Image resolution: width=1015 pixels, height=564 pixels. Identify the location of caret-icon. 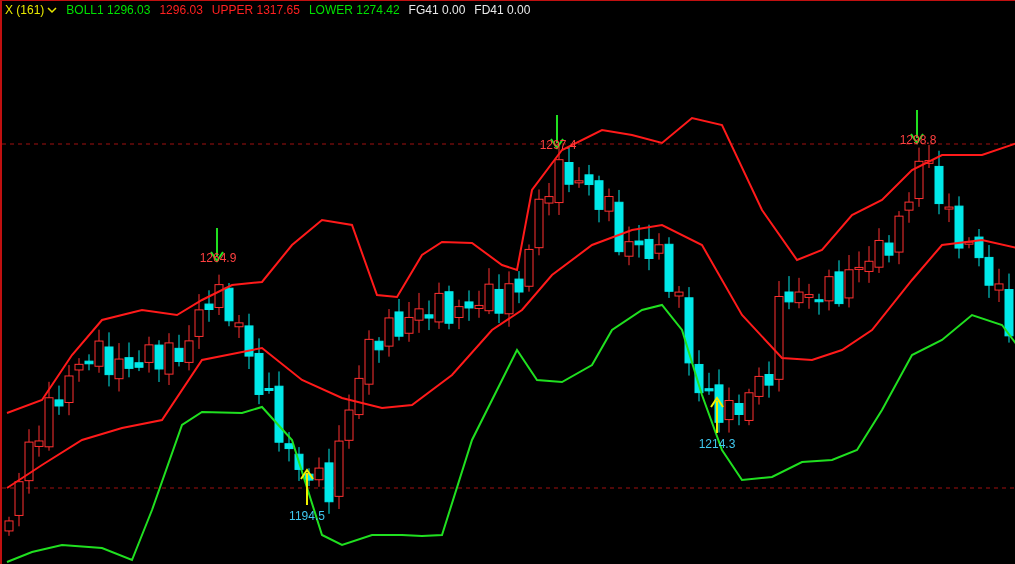
(52, 9).